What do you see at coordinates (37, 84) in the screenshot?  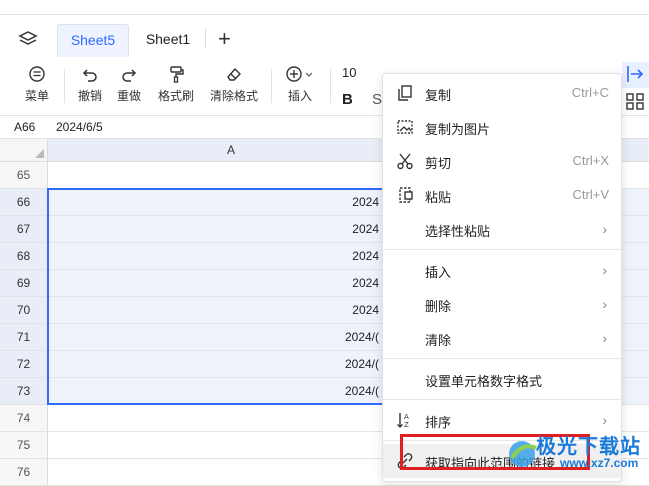 I see `menu-button: 菜单` at bounding box center [37, 84].